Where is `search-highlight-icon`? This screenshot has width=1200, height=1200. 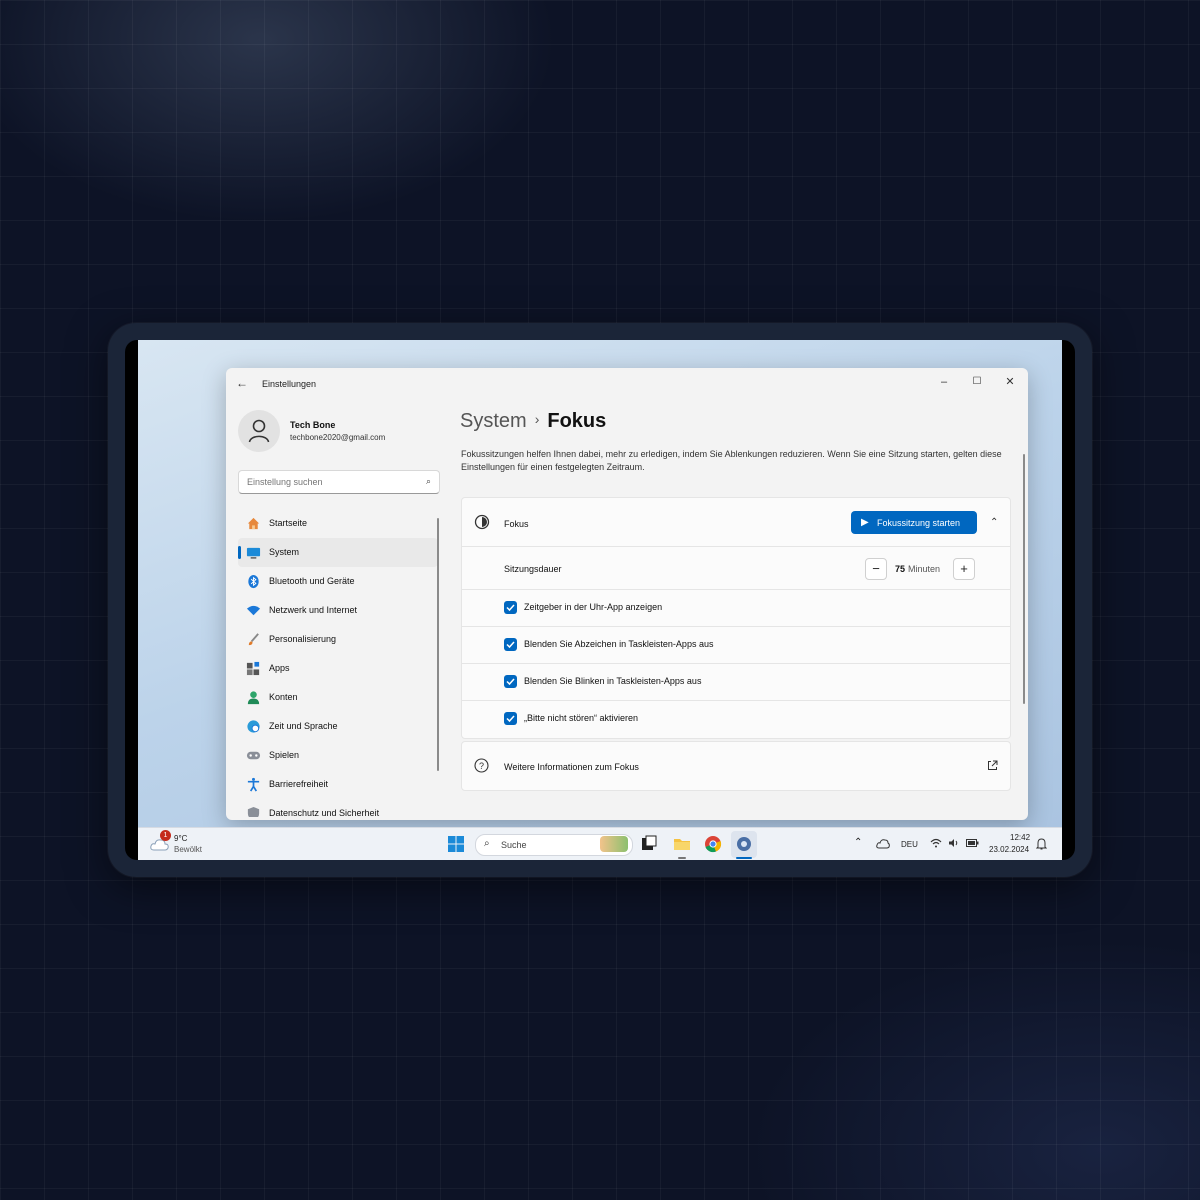
search-highlight-icon is located at coordinates (614, 844).